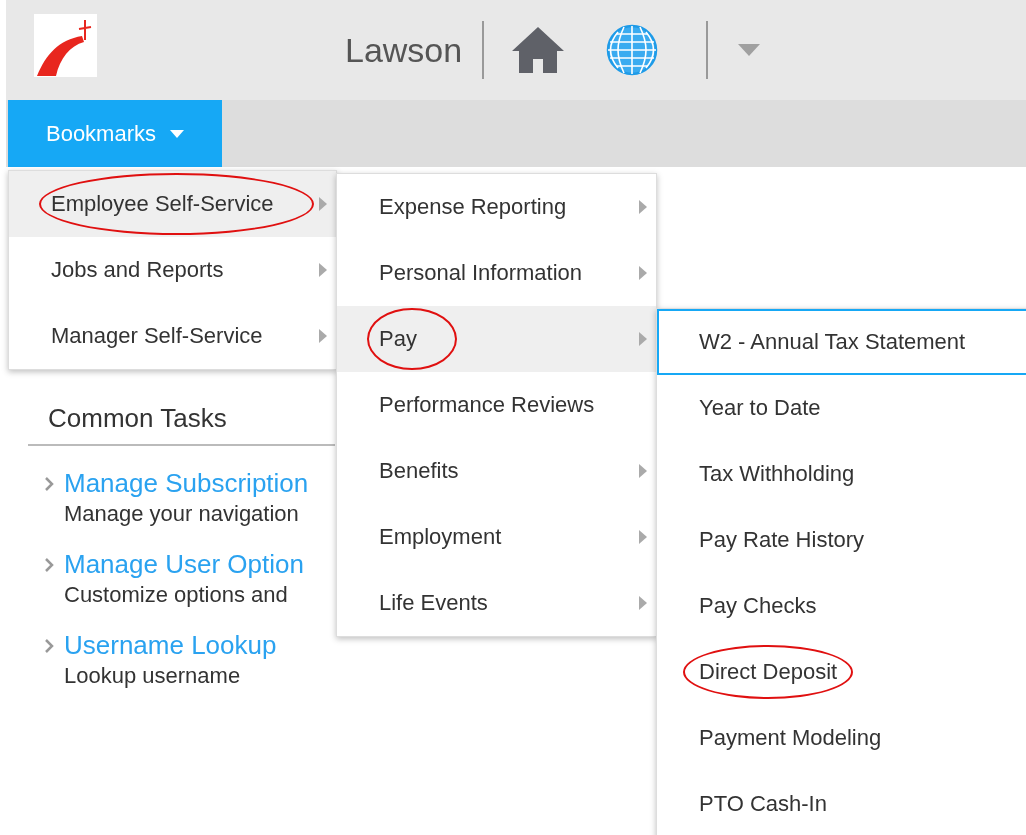  Describe the element at coordinates (153, 676) in the screenshot. I see `task-description: Lookup username` at that location.